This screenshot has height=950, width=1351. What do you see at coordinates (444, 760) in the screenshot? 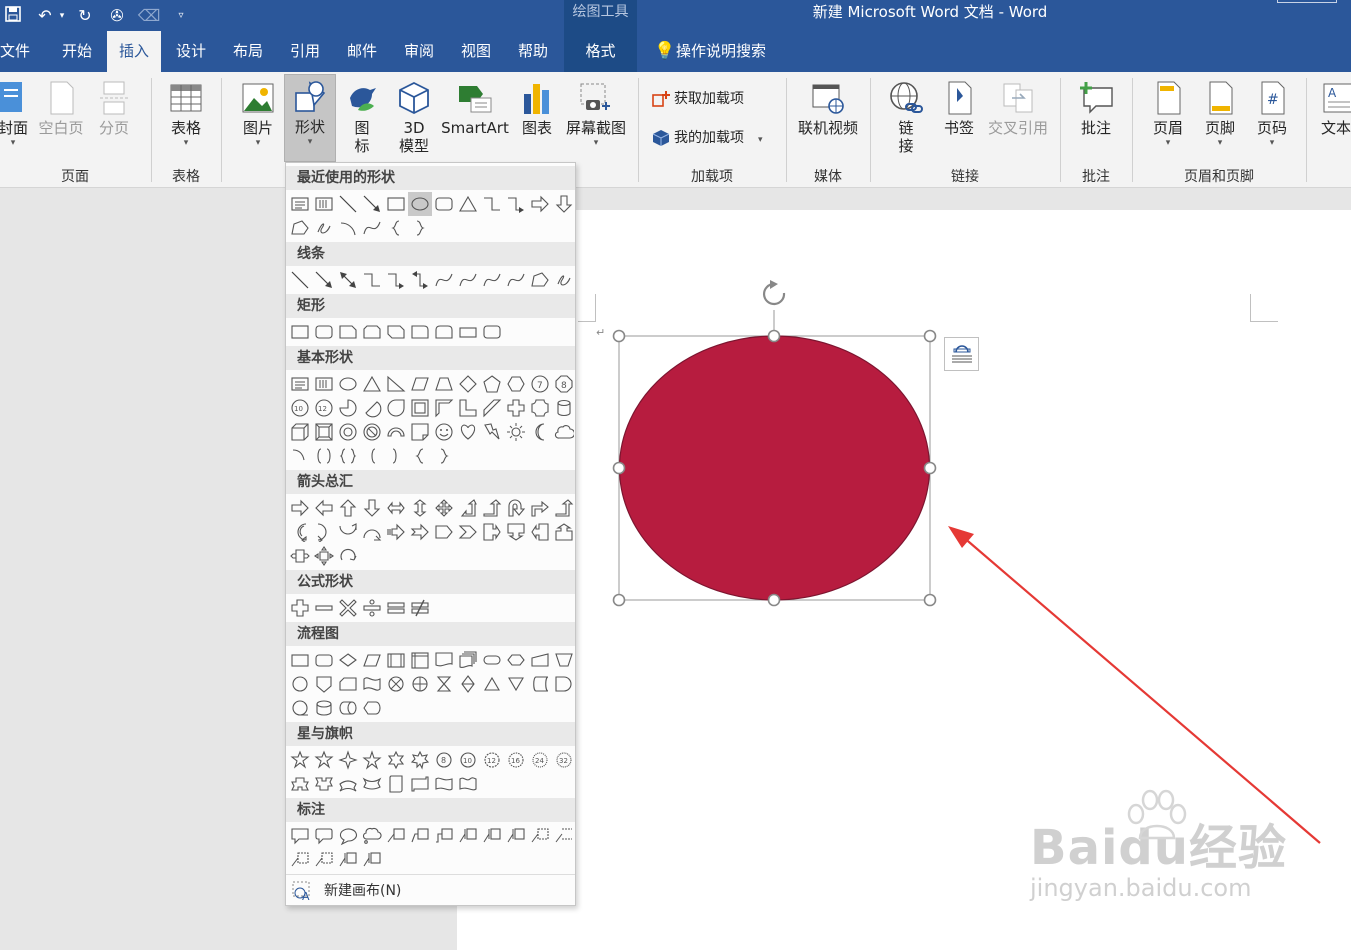
I see `star8n-shape-icon: 8` at bounding box center [444, 760].